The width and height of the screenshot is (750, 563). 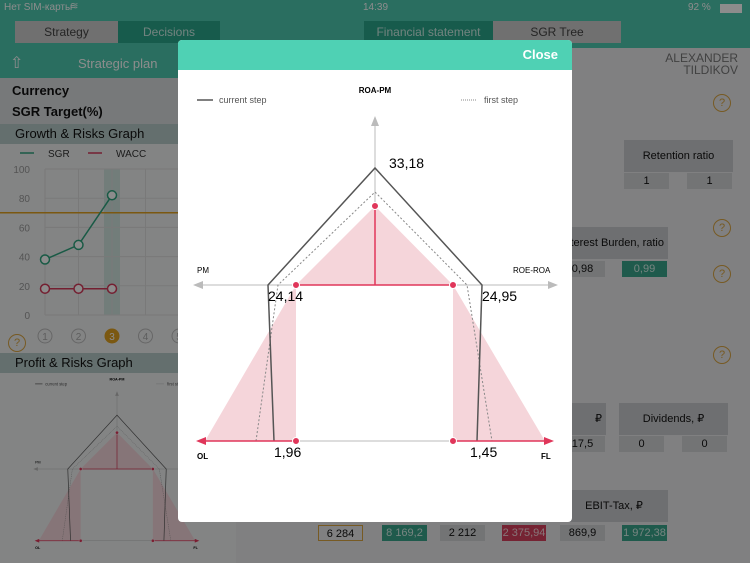 What do you see at coordinates (243, 100) in the screenshot?
I see `legend-current-label: current step` at bounding box center [243, 100].